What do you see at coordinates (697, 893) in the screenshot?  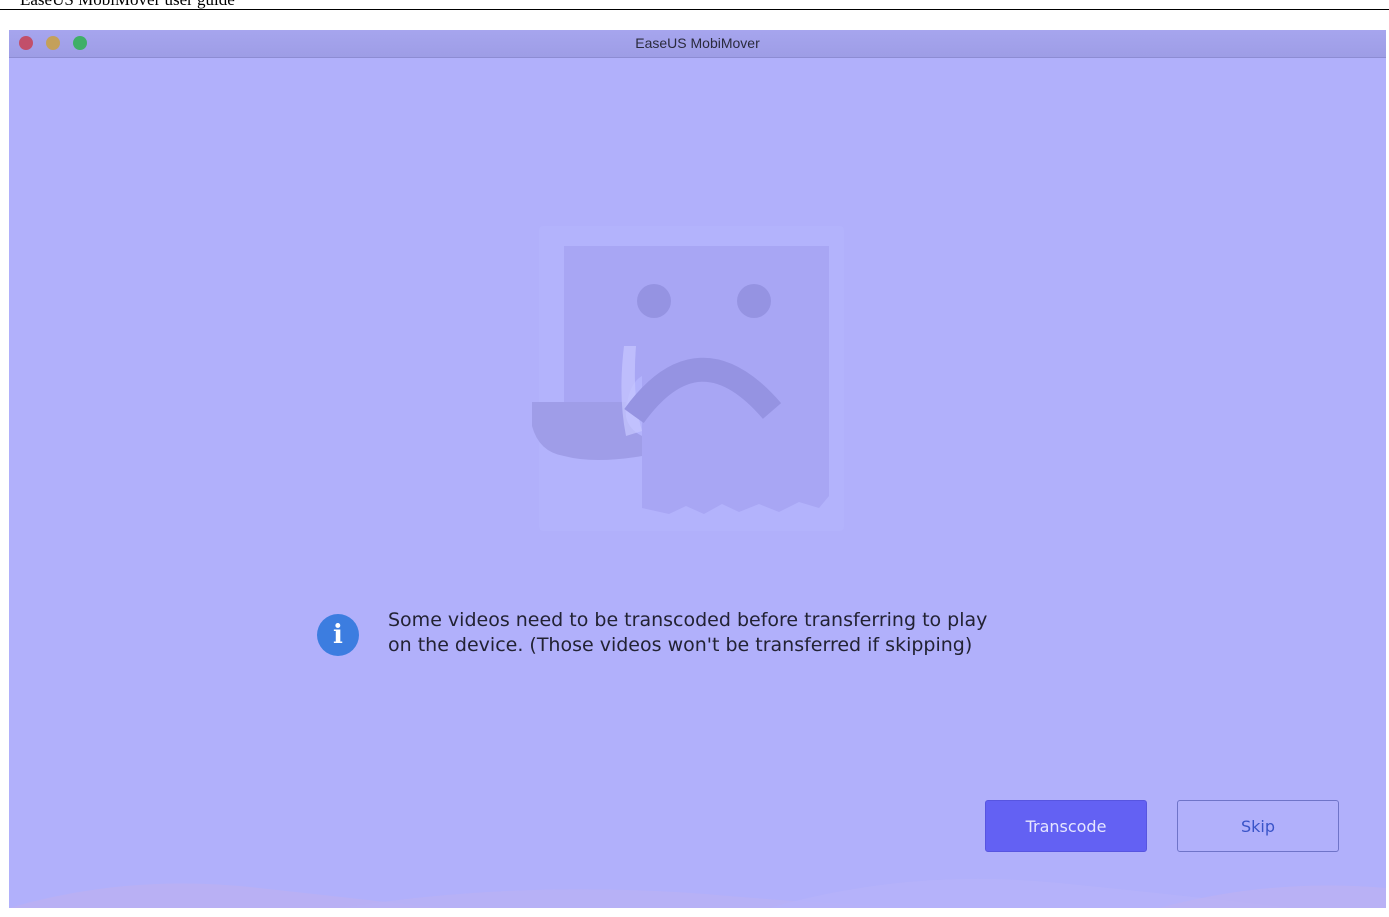 I see `decorative-waves` at bounding box center [697, 893].